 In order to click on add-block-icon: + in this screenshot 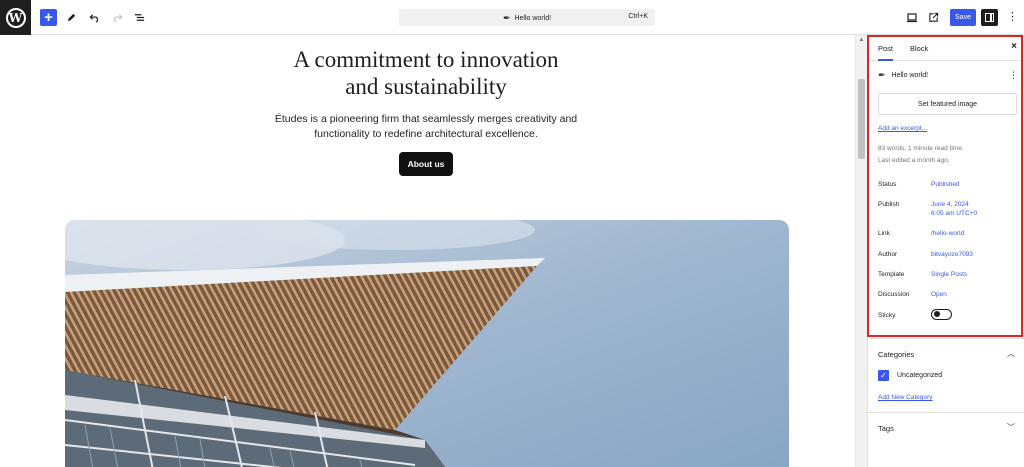, I will do `click(48, 17)`.